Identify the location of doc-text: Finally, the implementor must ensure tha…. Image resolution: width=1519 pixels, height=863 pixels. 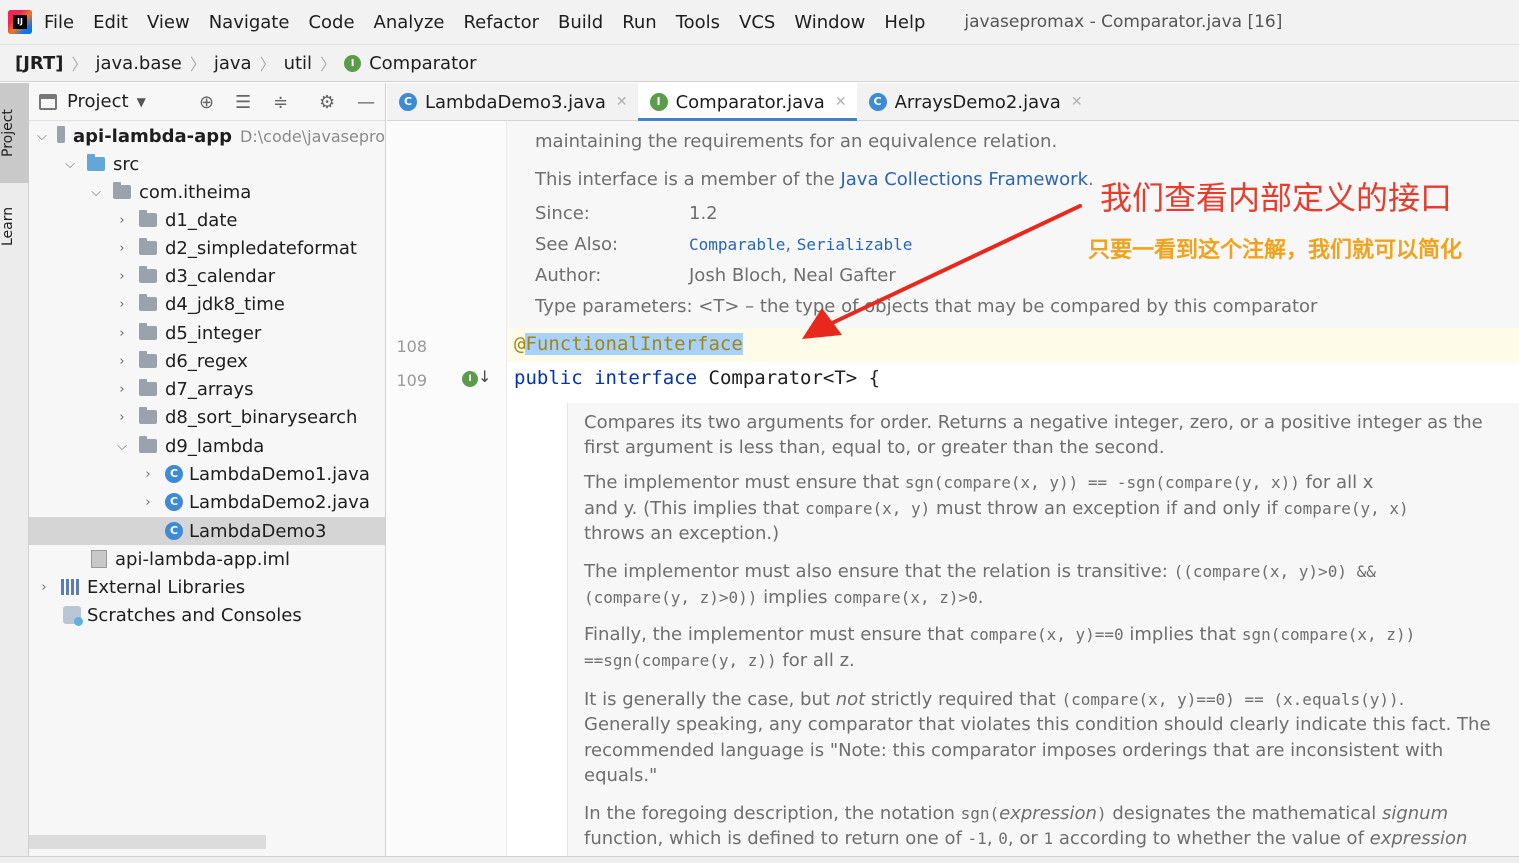
(777, 634).